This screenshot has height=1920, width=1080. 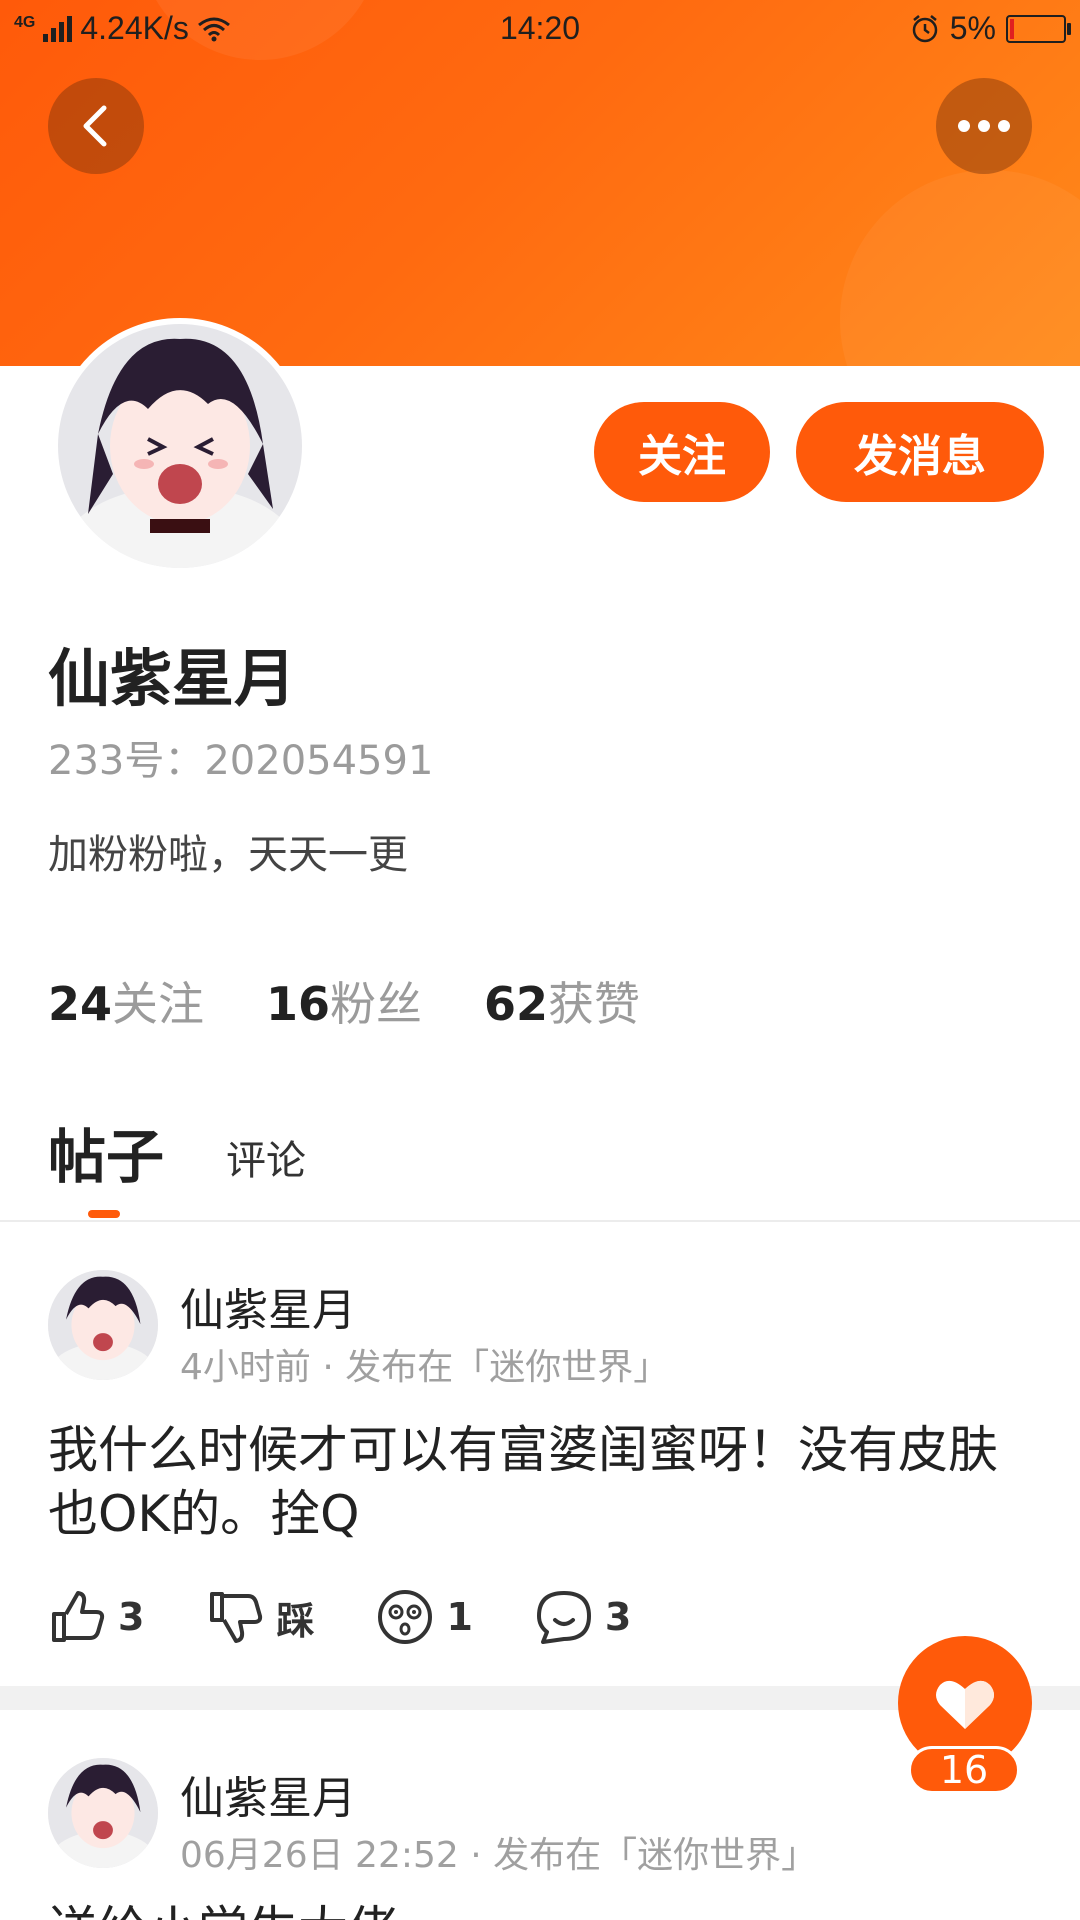 I want to click on stat-fans: 16粉丝, so click(x=344, y=1001).